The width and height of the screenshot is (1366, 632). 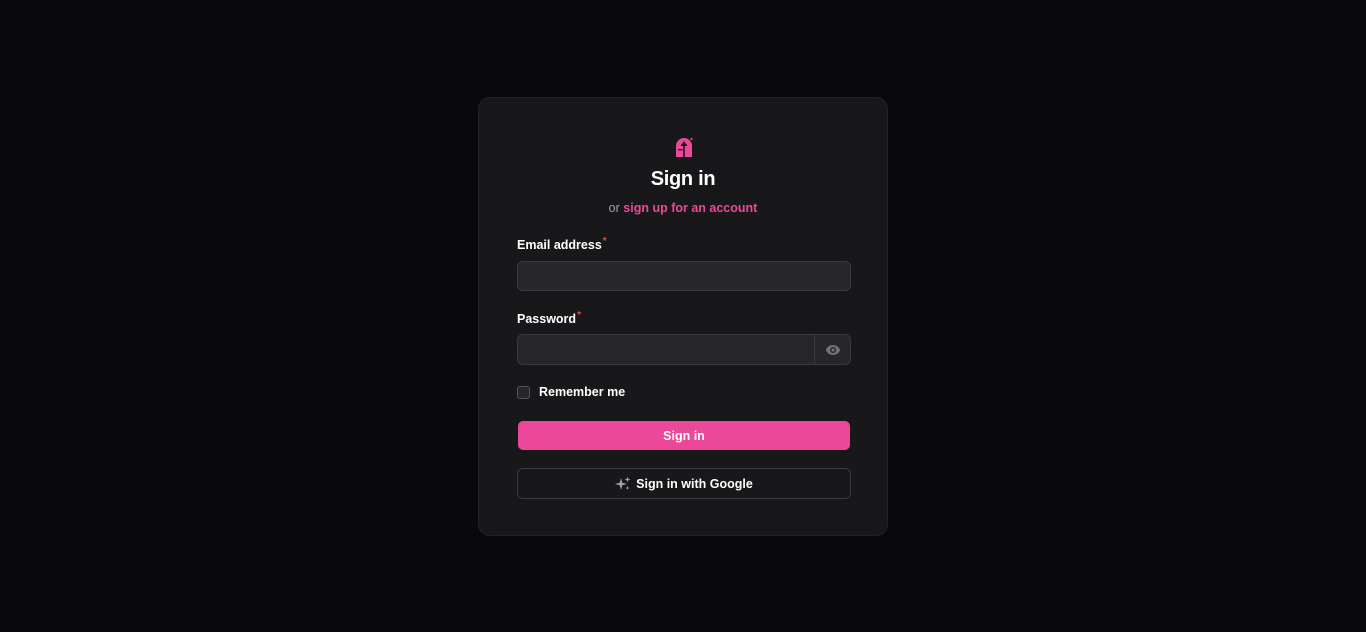 I want to click on email-field, so click(x=684, y=276).